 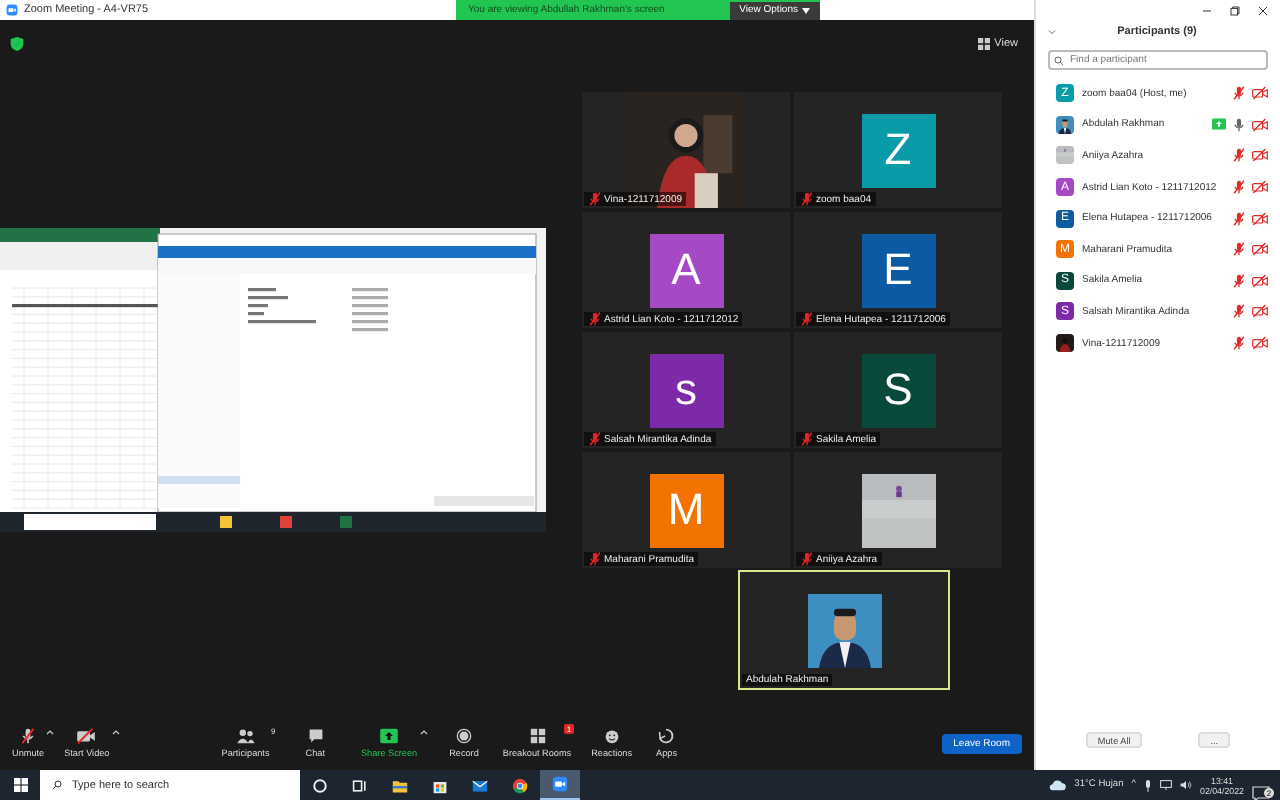 I want to click on share-screen-icon, so click(x=389, y=736).